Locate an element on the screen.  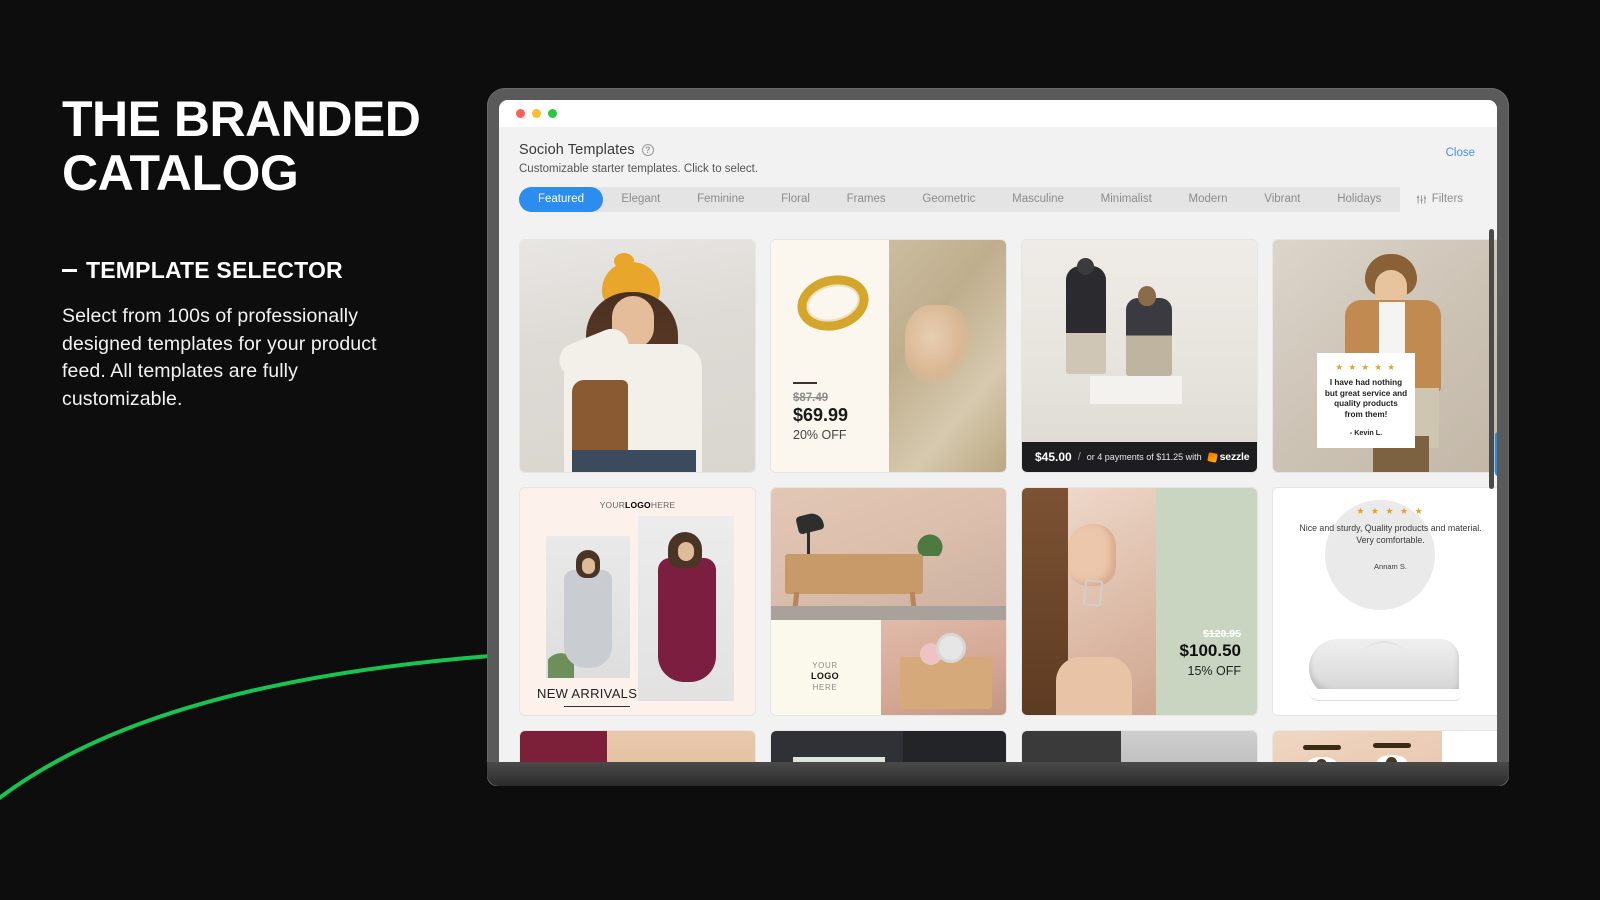
template-card is located at coordinates (637, 356).